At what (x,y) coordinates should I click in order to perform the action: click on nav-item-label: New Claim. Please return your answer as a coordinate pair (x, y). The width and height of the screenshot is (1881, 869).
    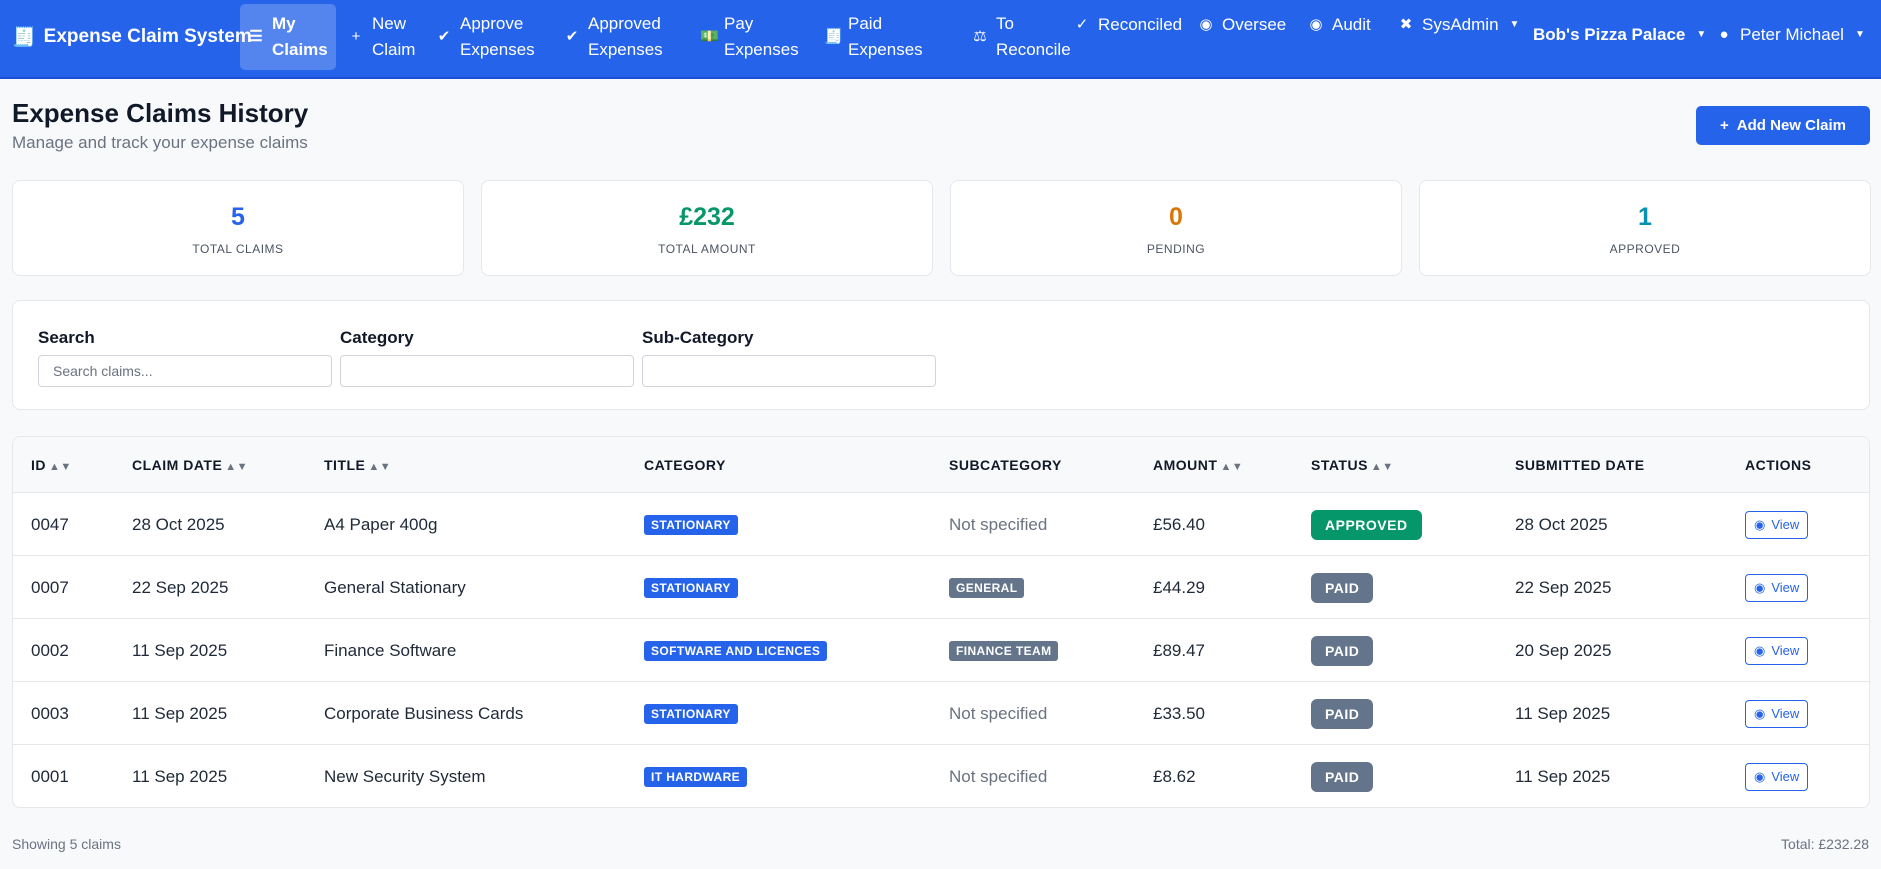
    Looking at the image, I should click on (394, 36).